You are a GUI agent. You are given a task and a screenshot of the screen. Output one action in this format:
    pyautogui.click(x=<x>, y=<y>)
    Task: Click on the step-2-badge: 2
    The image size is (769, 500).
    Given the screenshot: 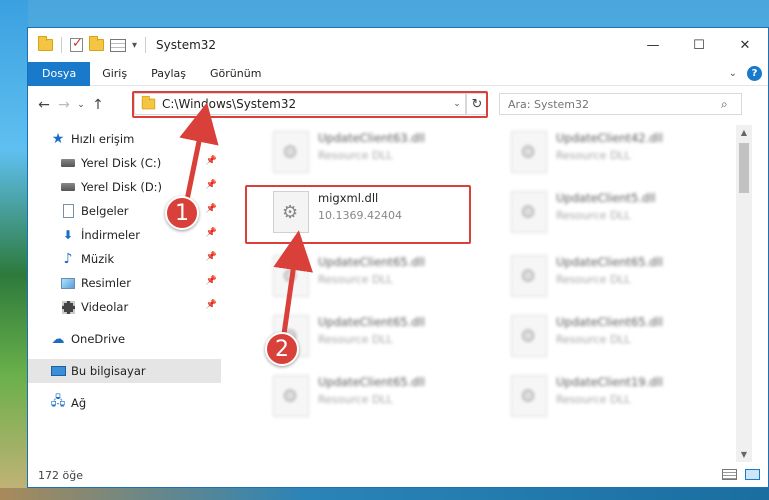 What is the action you would take?
    pyautogui.click(x=282, y=349)
    